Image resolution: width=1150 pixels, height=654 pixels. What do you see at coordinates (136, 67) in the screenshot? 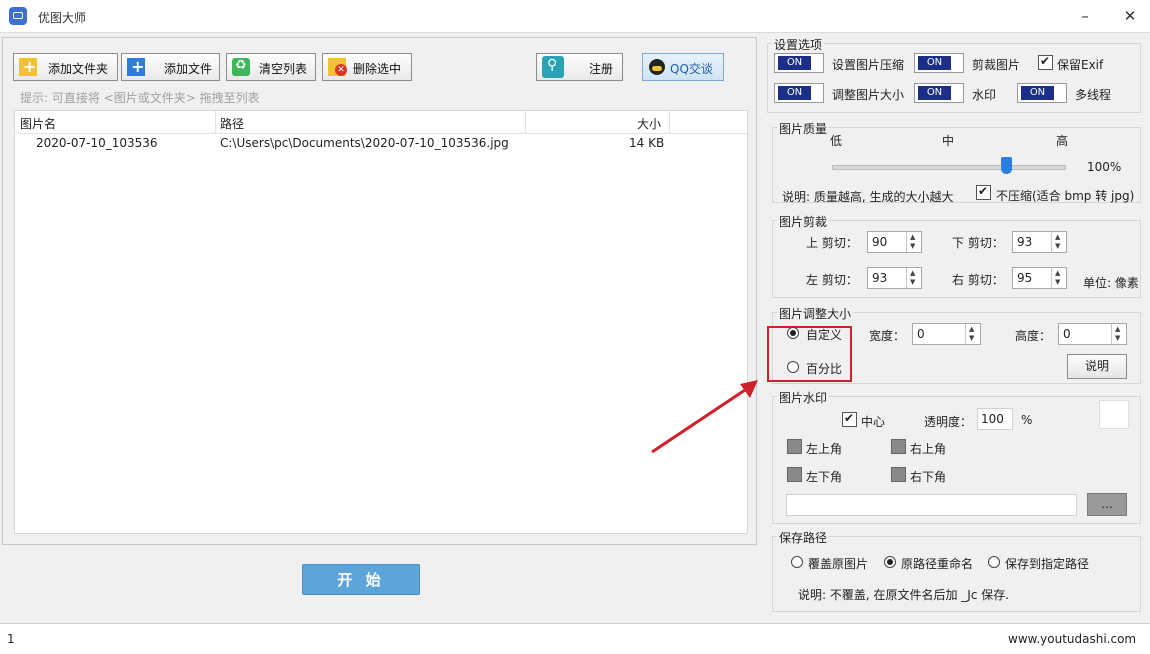
I see `file-add-icon: +` at bounding box center [136, 67].